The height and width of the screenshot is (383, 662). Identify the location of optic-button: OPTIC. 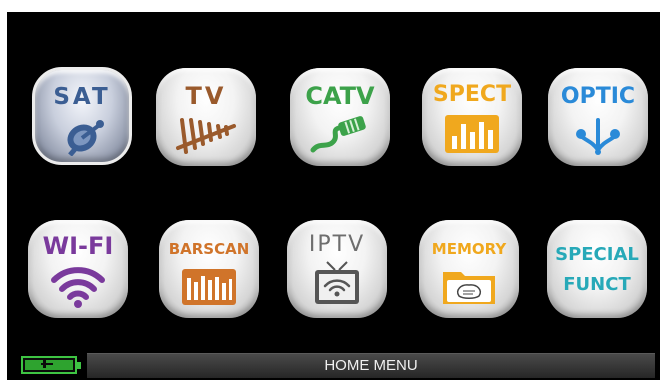
(598, 117).